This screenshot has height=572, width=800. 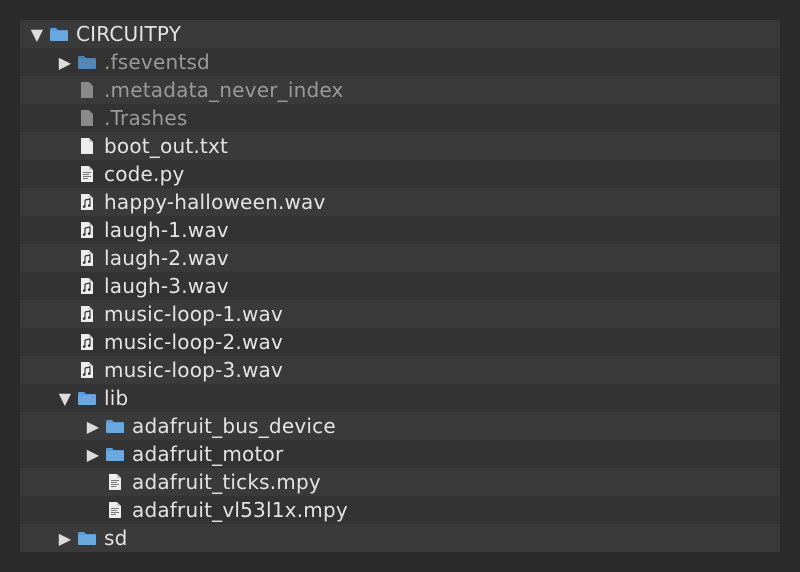 I want to click on tree-row: music-loop-3.wav, so click(x=400, y=370).